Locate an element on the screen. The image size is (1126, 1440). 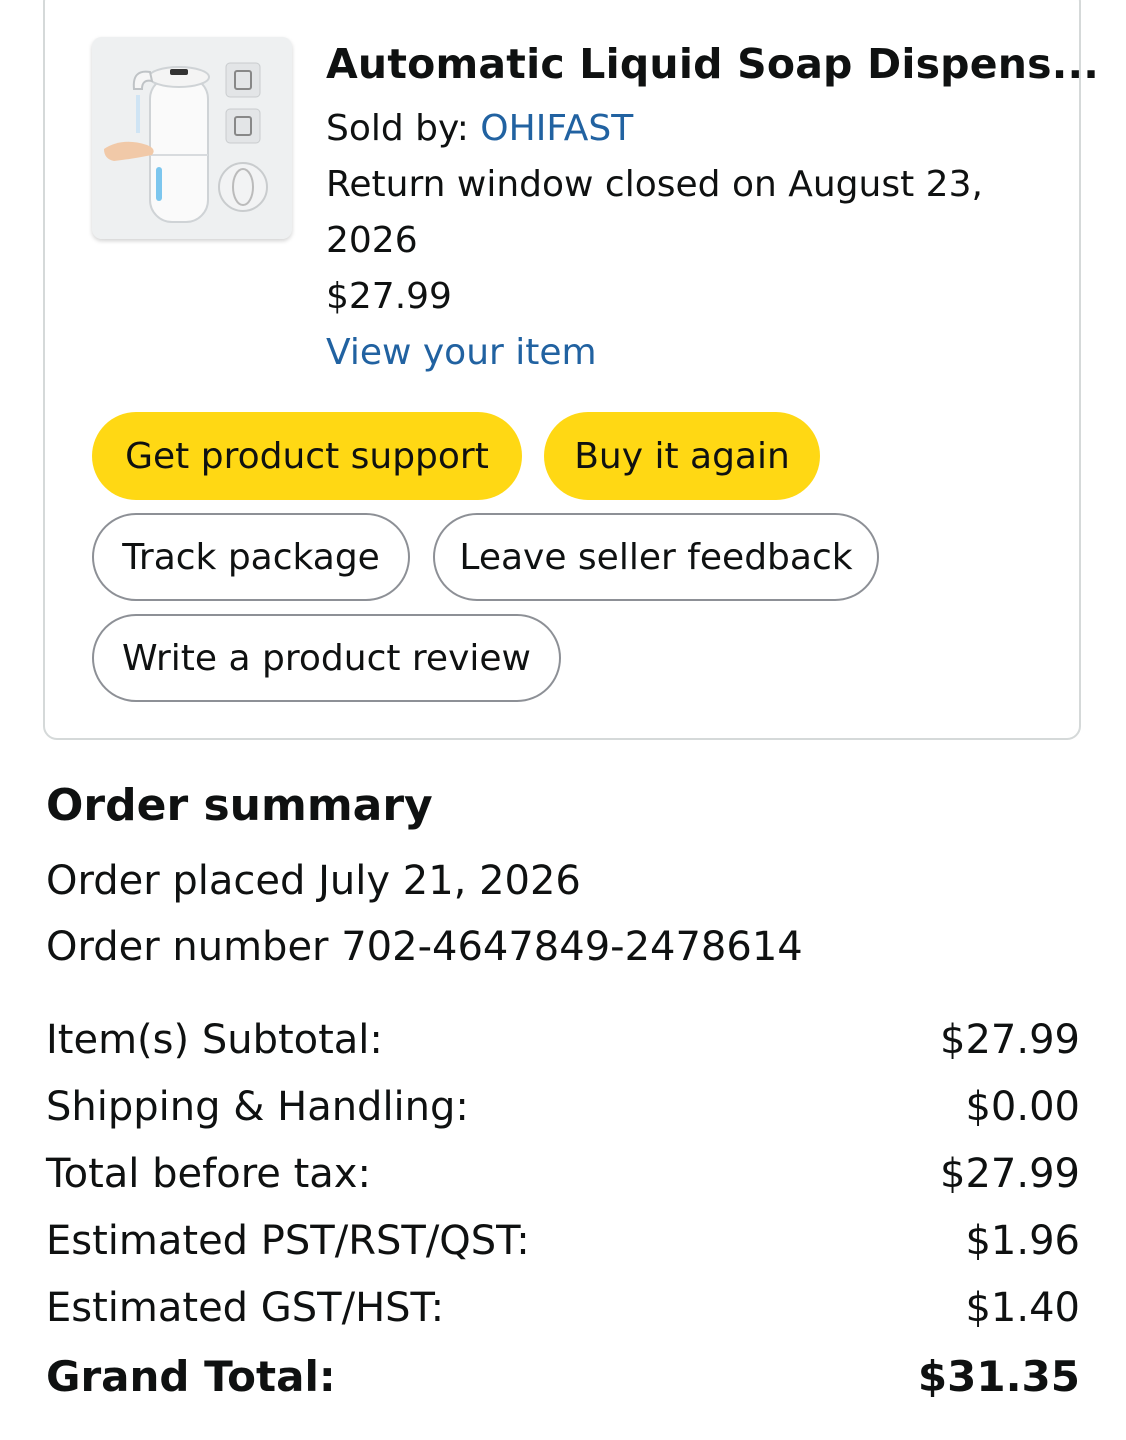
summary-row-label: Item(s) Subtotal: is located at coordinates (214, 1040).